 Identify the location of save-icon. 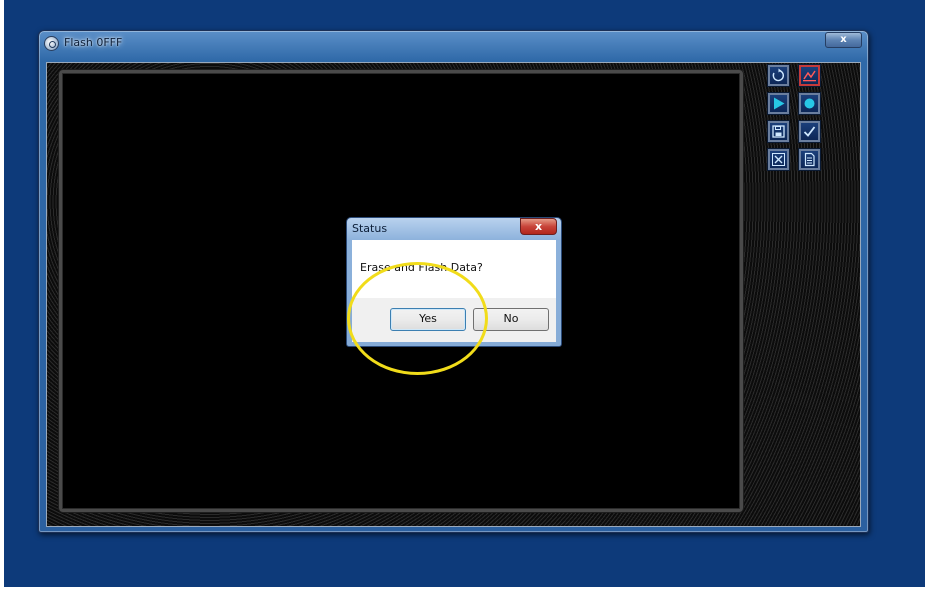
(778, 131).